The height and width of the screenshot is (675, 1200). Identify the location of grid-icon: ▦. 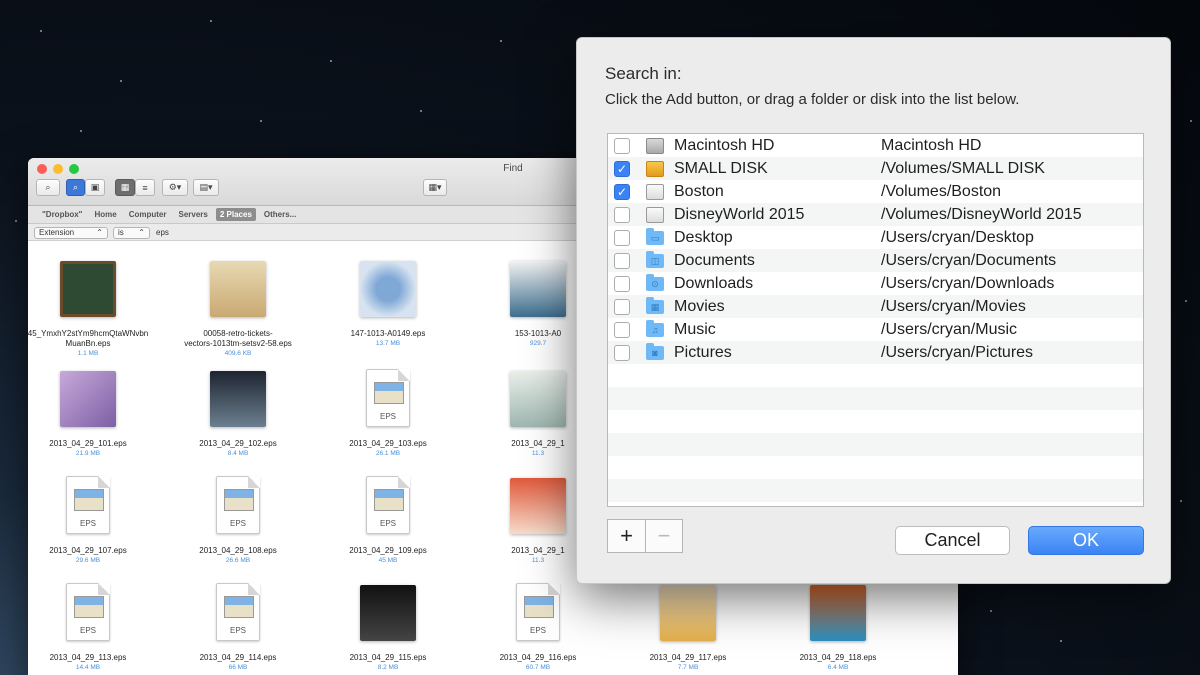
(125, 187).